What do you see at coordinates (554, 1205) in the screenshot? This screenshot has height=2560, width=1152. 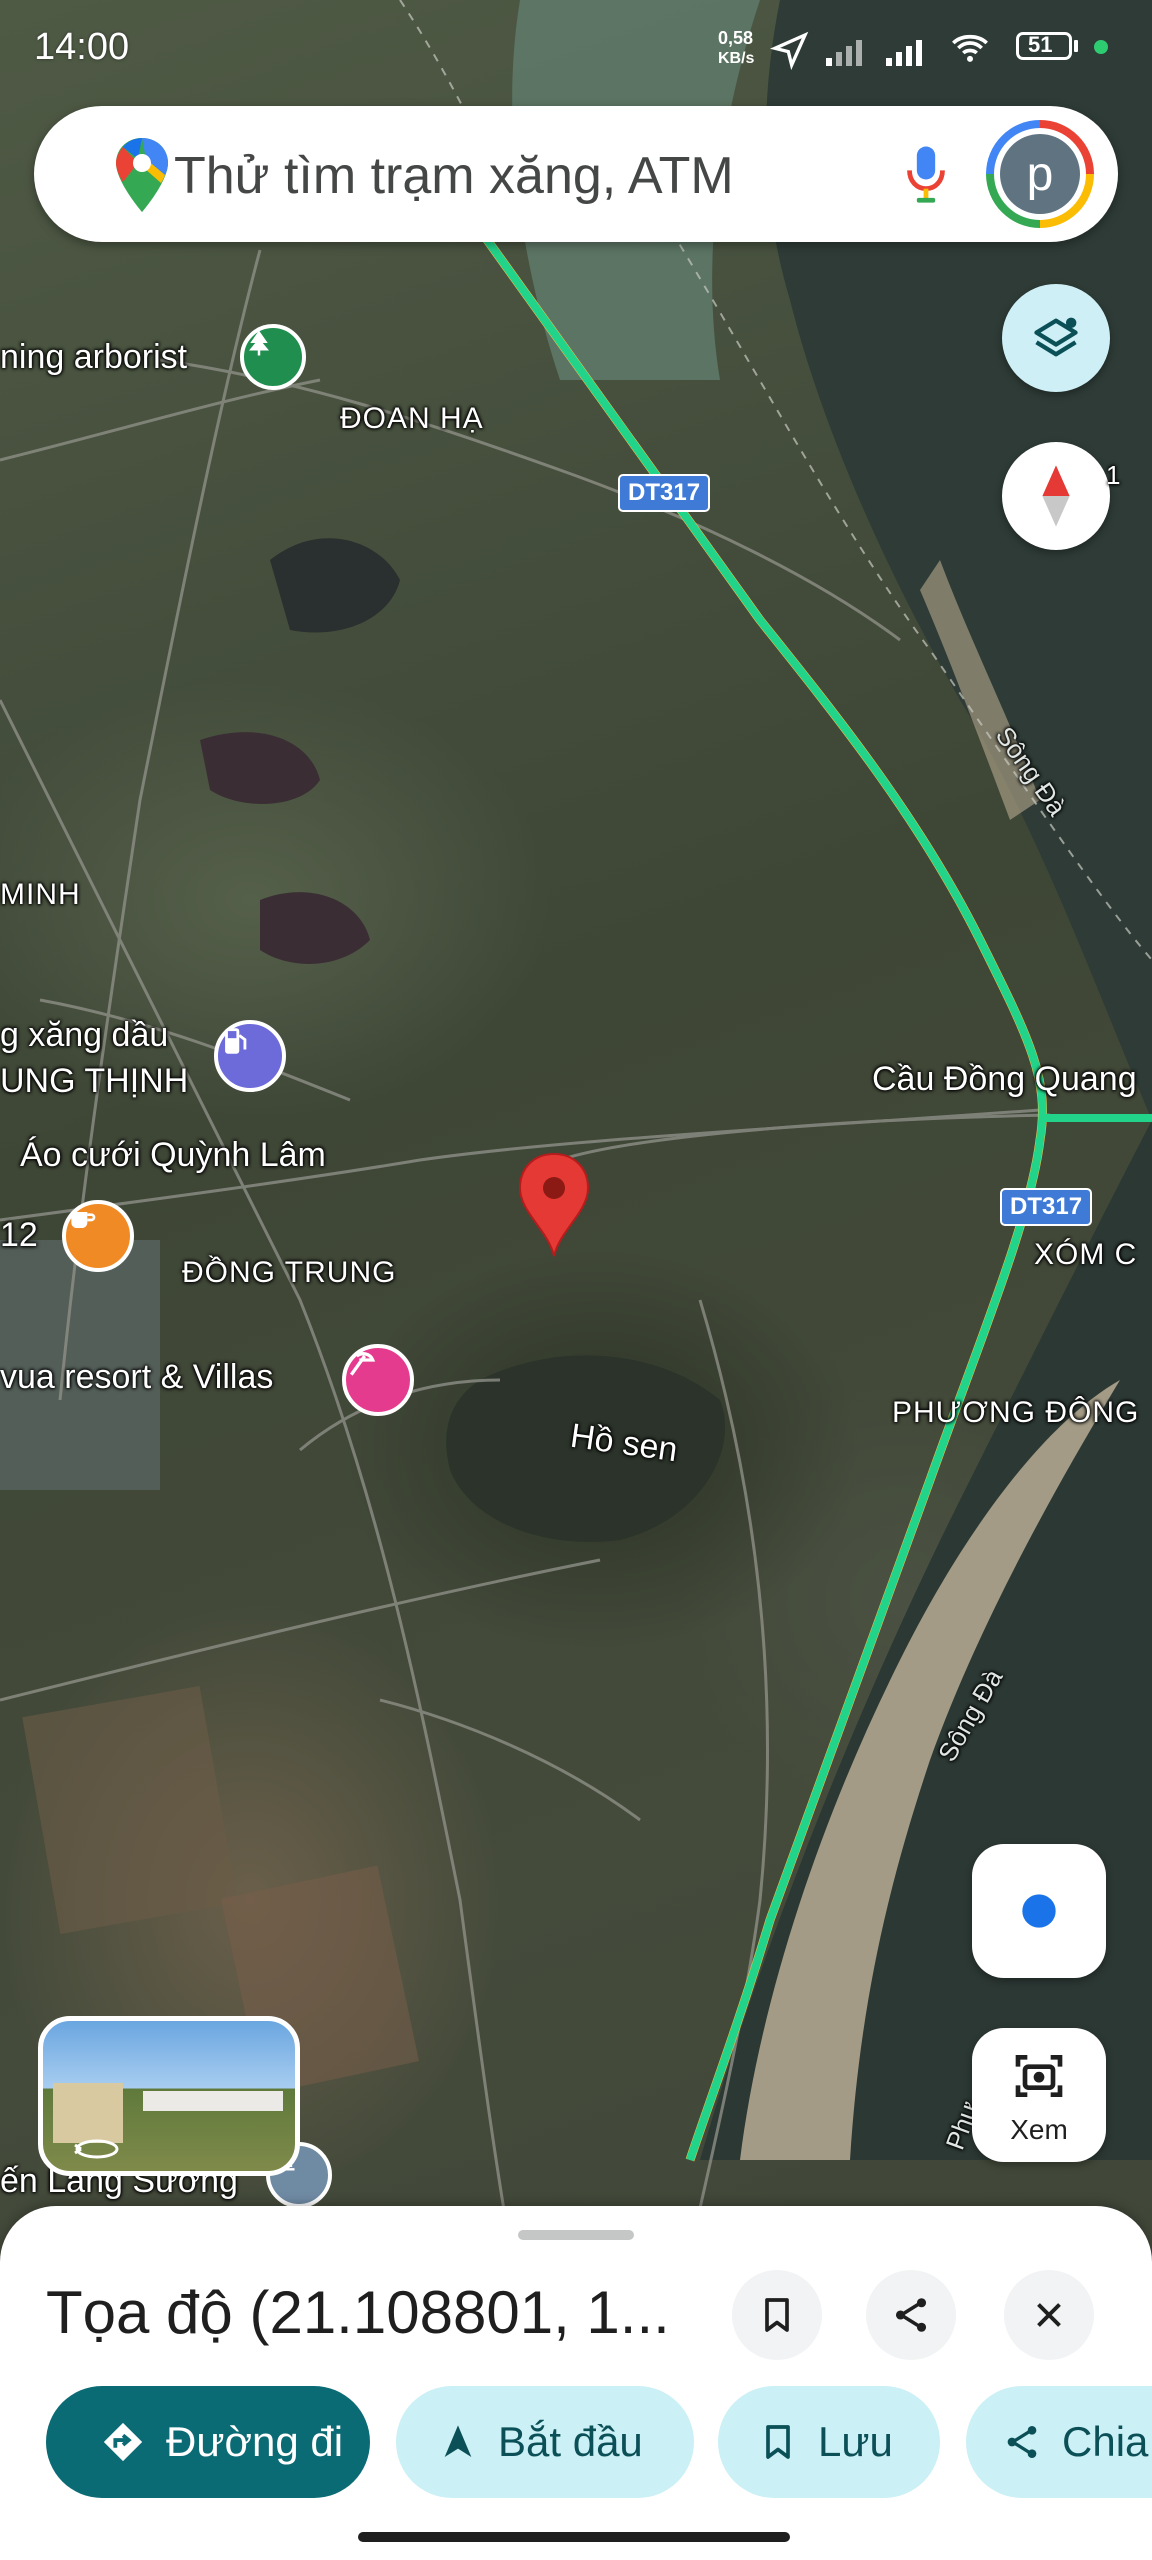 I see `dropped-pin-icon` at bounding box center [554, 1205].